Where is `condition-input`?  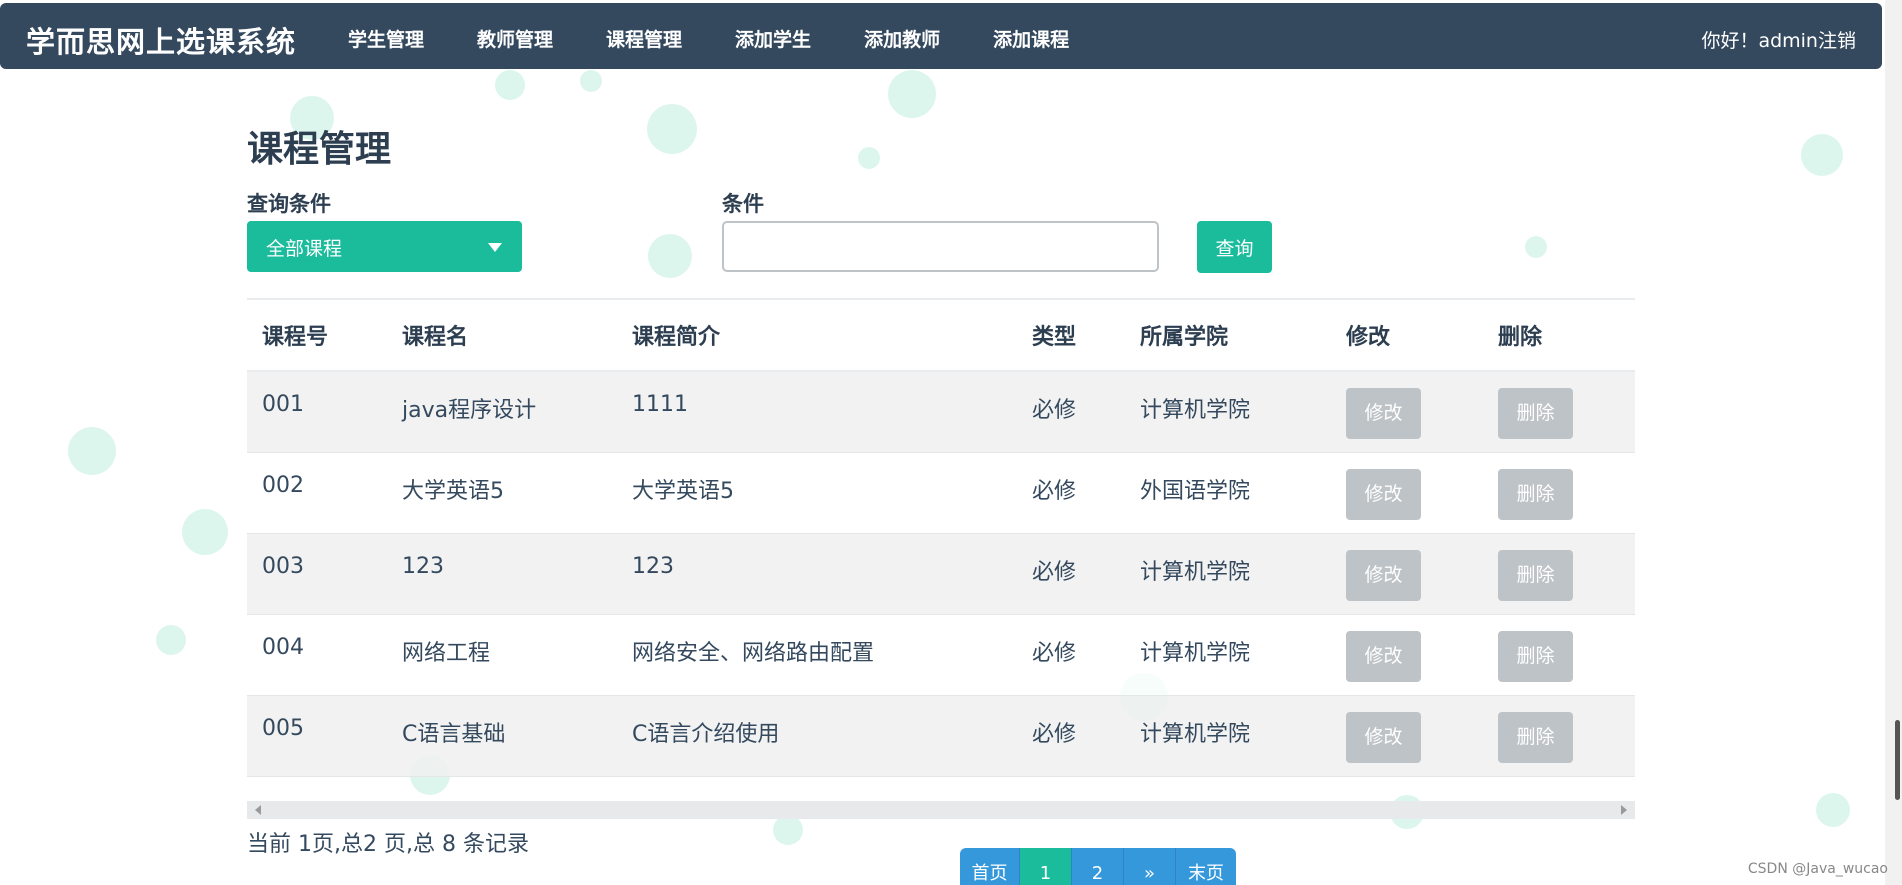
condition-input is located at coordinates (940, 246).